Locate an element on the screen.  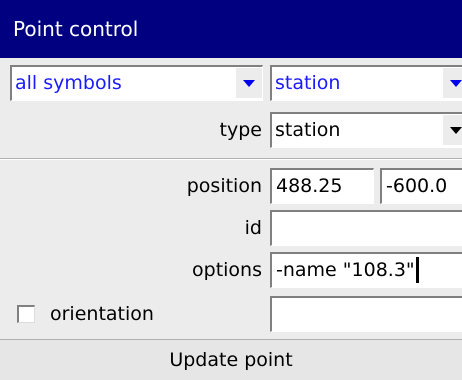
options-label: options is located at coordinates (227, 270).